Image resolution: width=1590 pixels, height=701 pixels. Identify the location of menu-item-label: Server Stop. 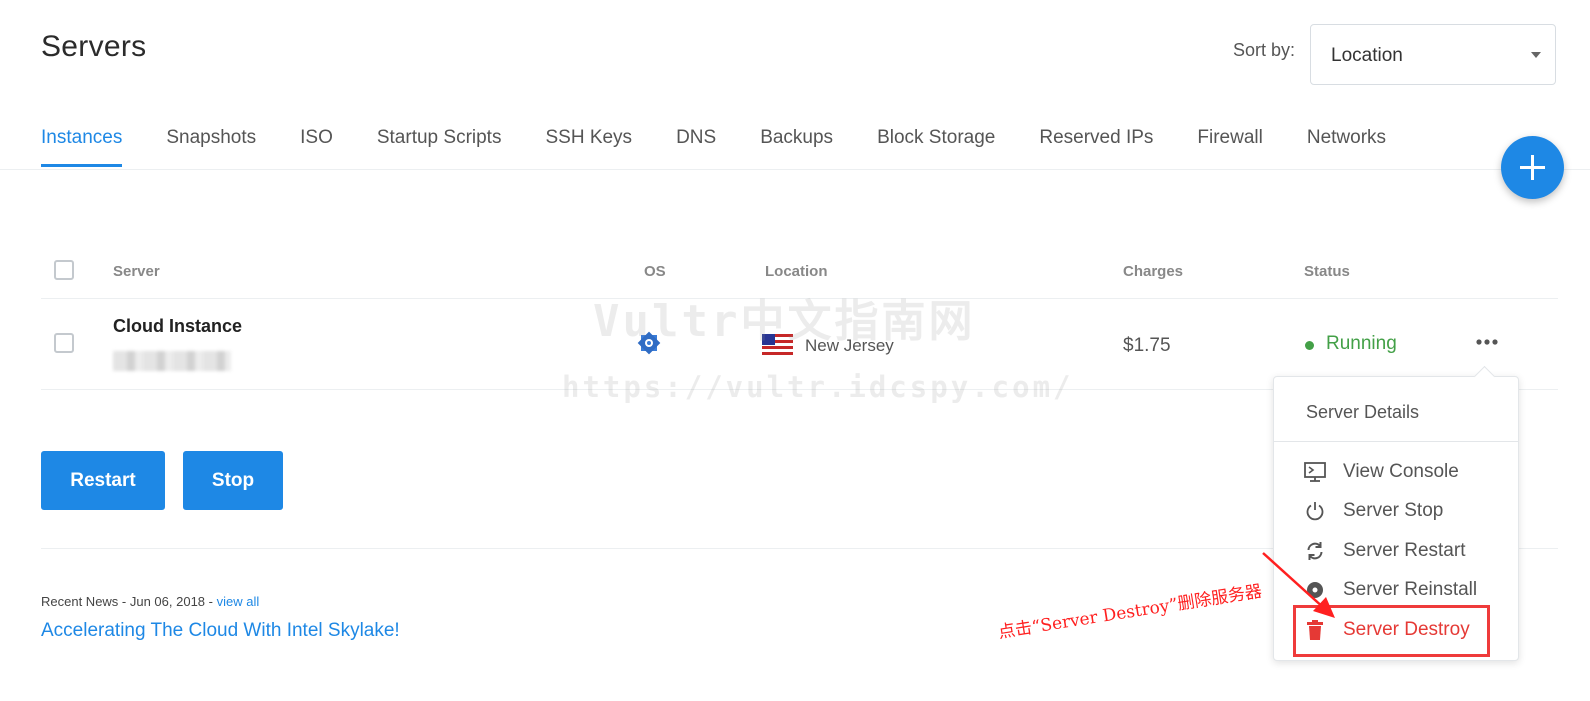
(1393, 510).